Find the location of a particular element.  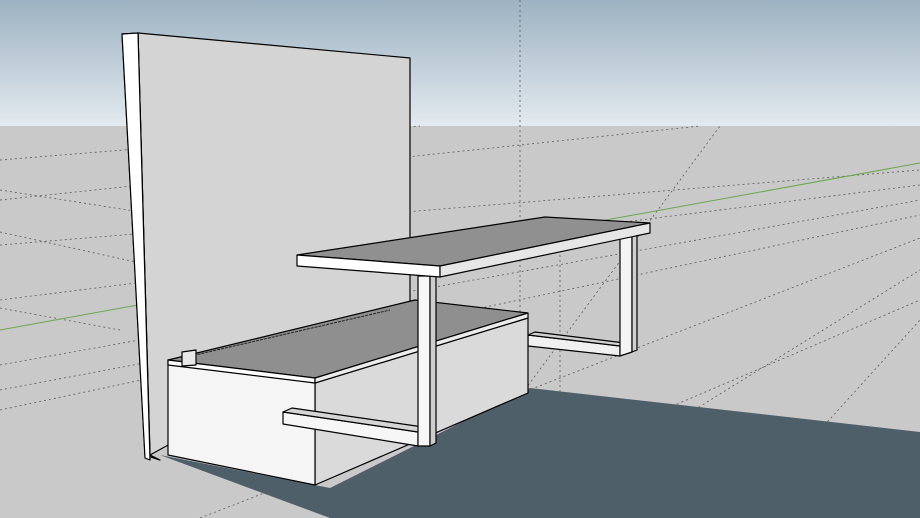

desk-leg-rear is located at coordinates (628, 295).